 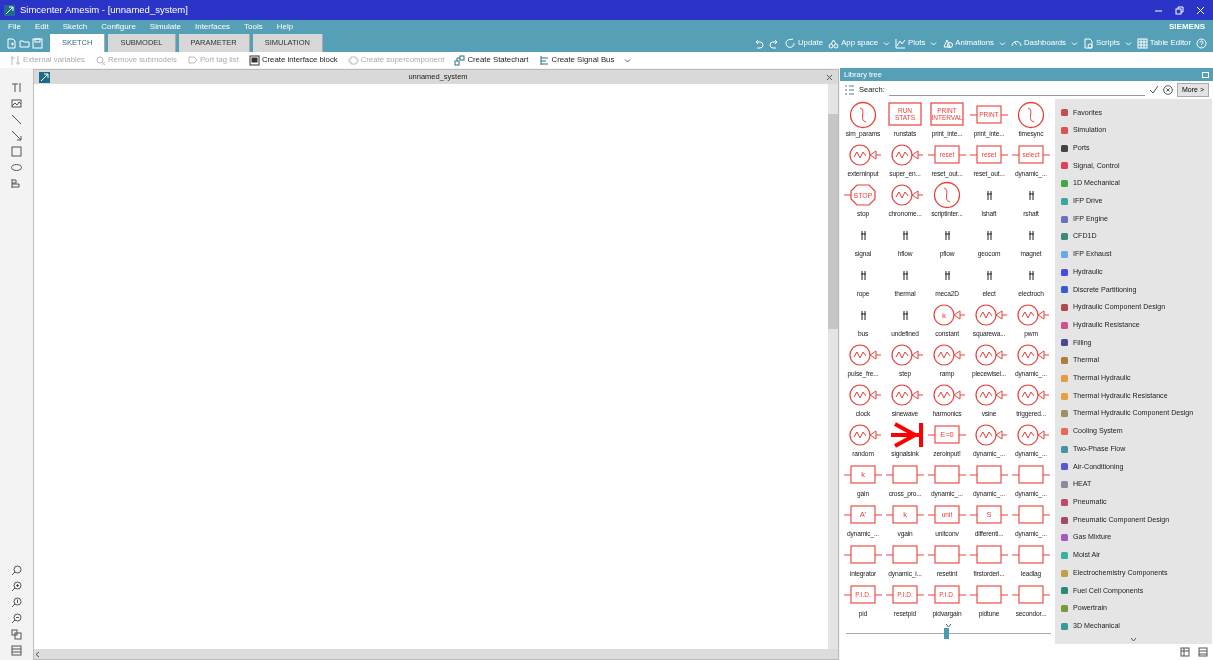 I want to click on checkmark-icon, so click(x=1154, y=90).